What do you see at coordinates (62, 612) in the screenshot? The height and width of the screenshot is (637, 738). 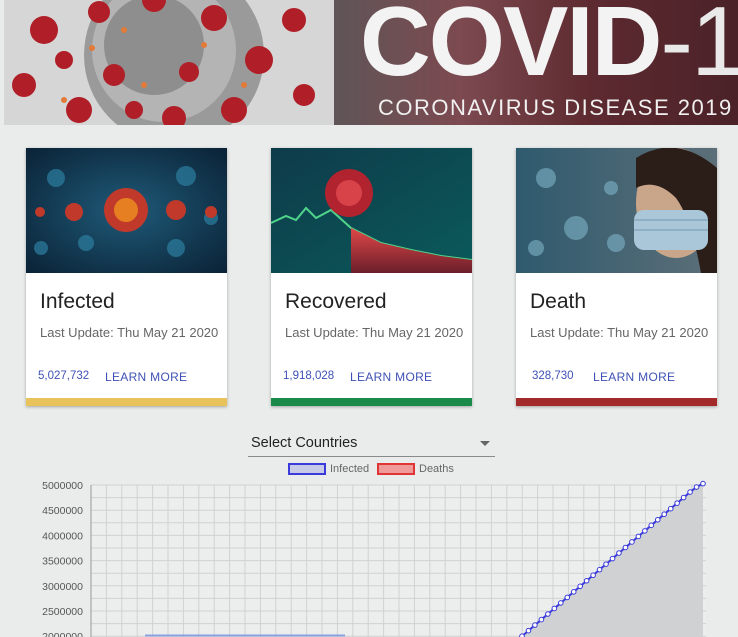 I see `y-tick-label: 2500000` at bounding box center [62, 612].